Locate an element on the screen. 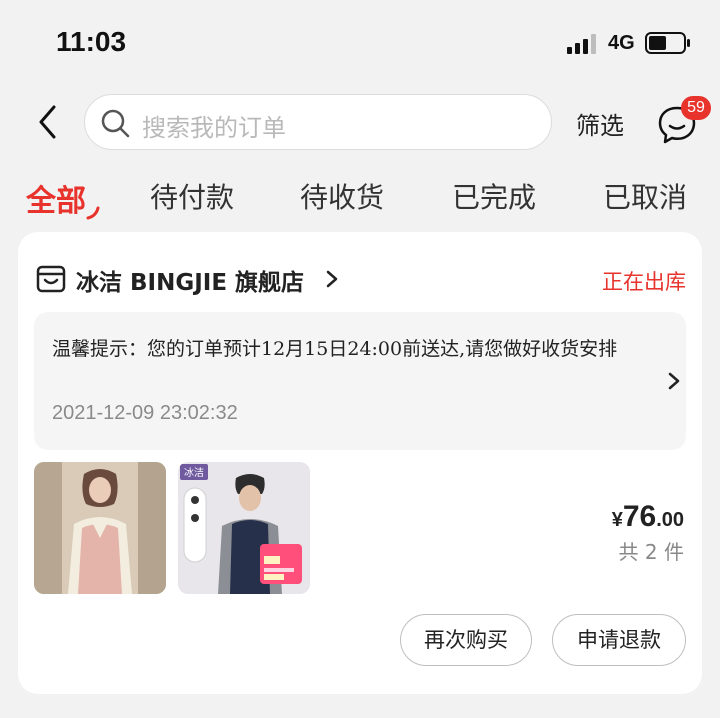 The height and width of the screenshot is (718, 720). search-input: 搜索我的订单 is located at coordinates (318, 122).